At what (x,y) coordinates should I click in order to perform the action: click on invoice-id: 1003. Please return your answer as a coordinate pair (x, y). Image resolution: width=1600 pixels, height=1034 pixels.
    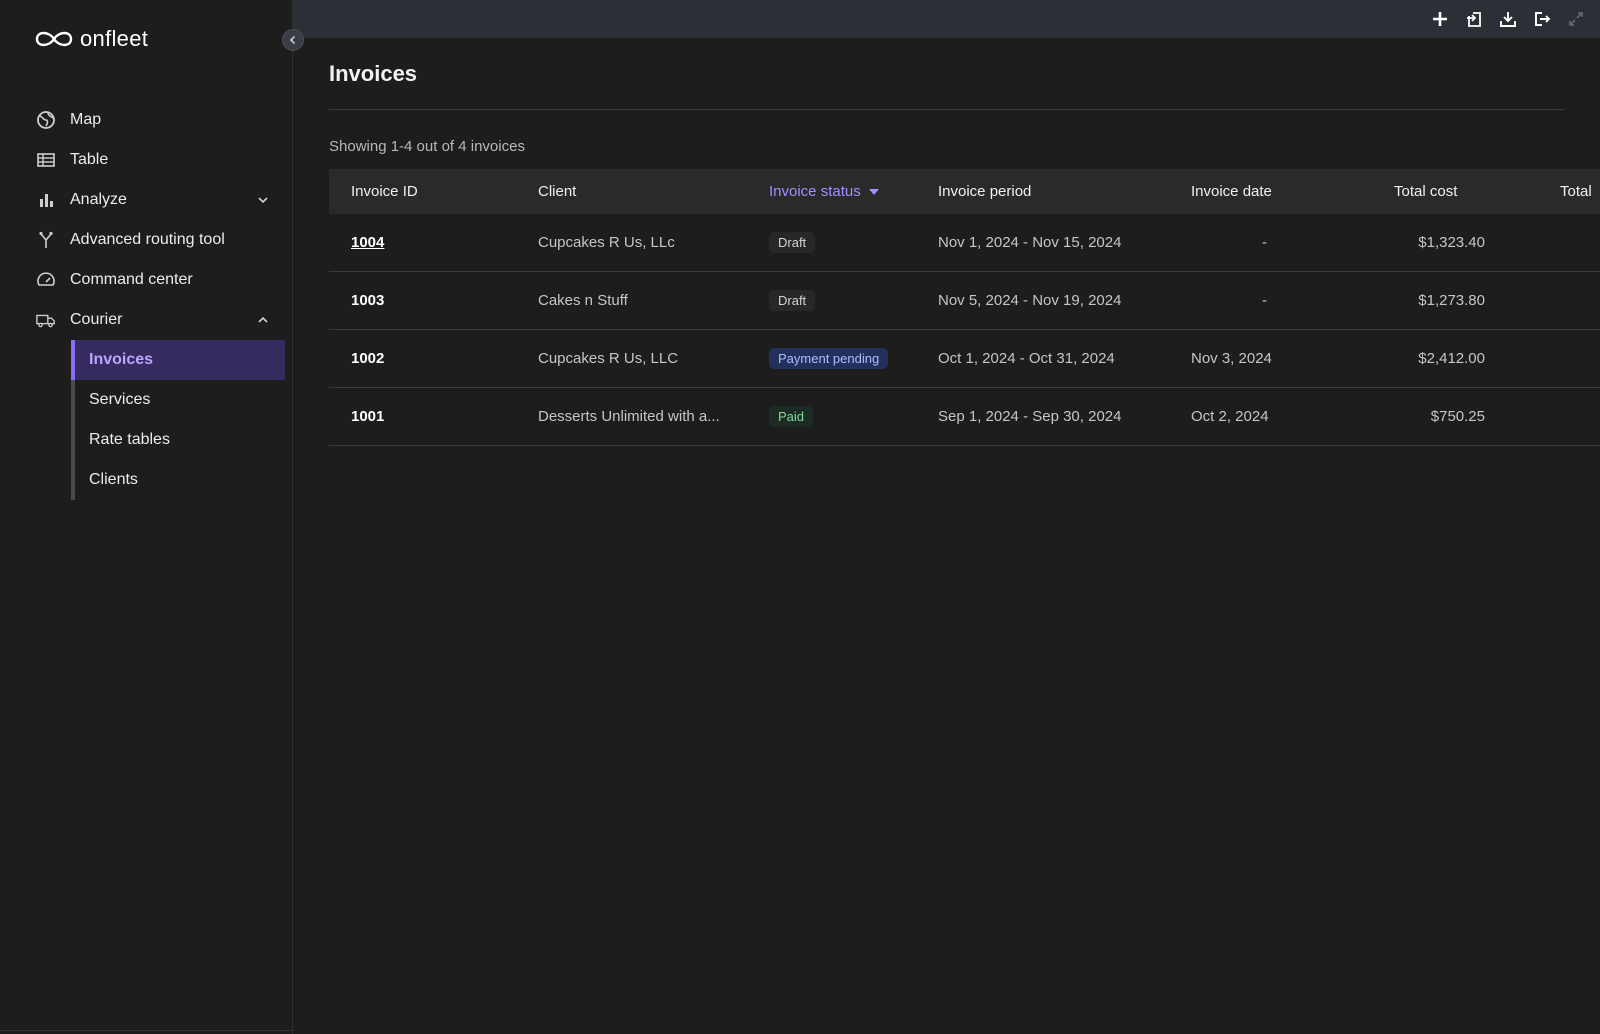
    Looking at the image, I should click on (367, 300).